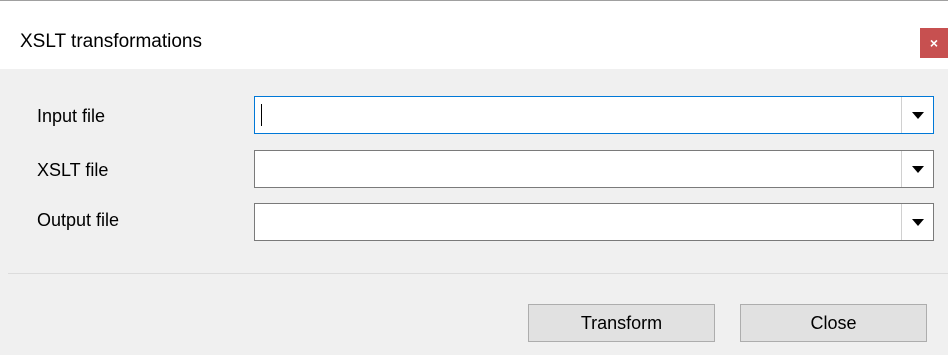 The width and height of the screenshot is (948, 355). Describe the element at coordinates (621, 323) in the screenshot. I see `transform-button: Transform` at that location.